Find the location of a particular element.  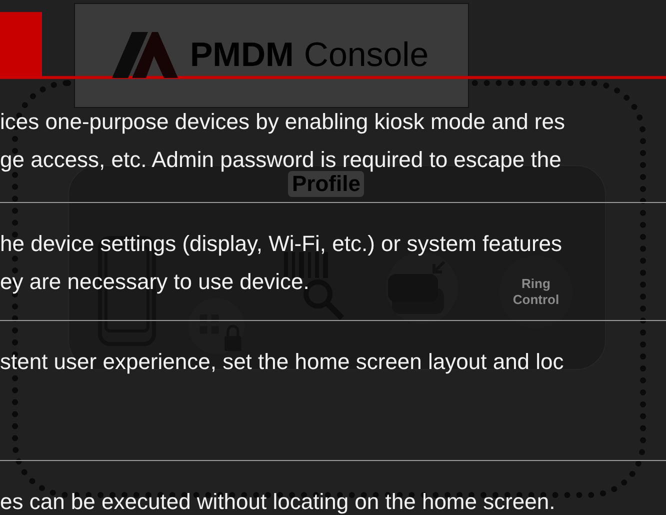

card-title: Profile is located at coordinates (326, 184).